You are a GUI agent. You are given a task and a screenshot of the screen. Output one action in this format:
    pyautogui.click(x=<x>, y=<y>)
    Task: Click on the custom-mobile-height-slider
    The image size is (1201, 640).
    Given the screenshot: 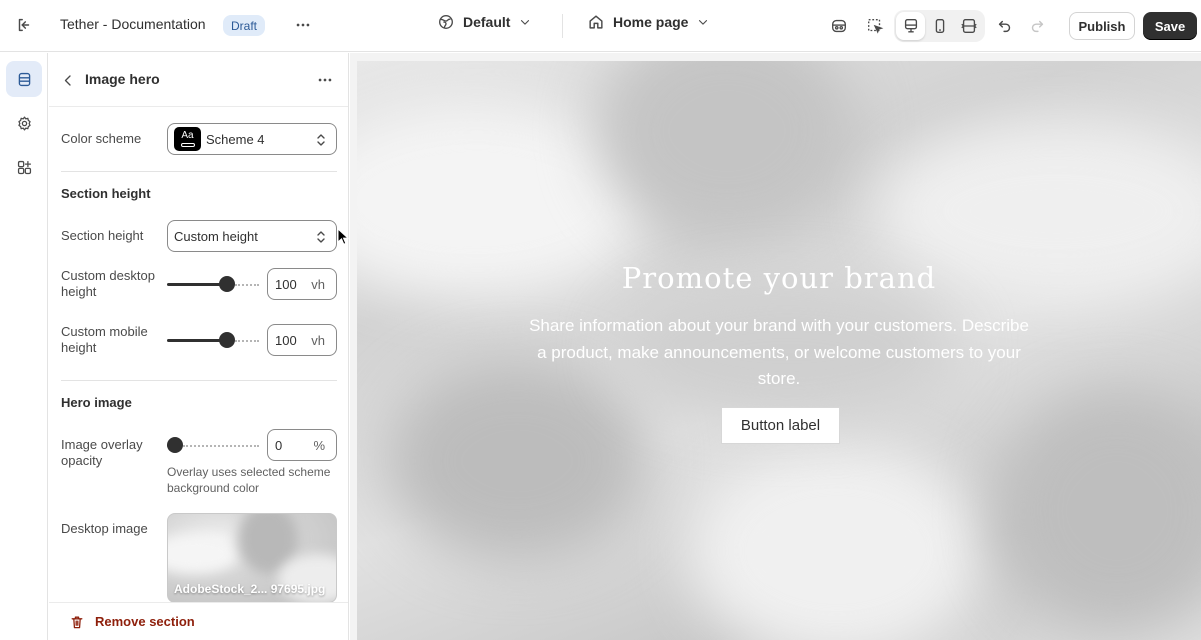 What is the action you would take?
    pyautogui.click(x=213, y=340)
    